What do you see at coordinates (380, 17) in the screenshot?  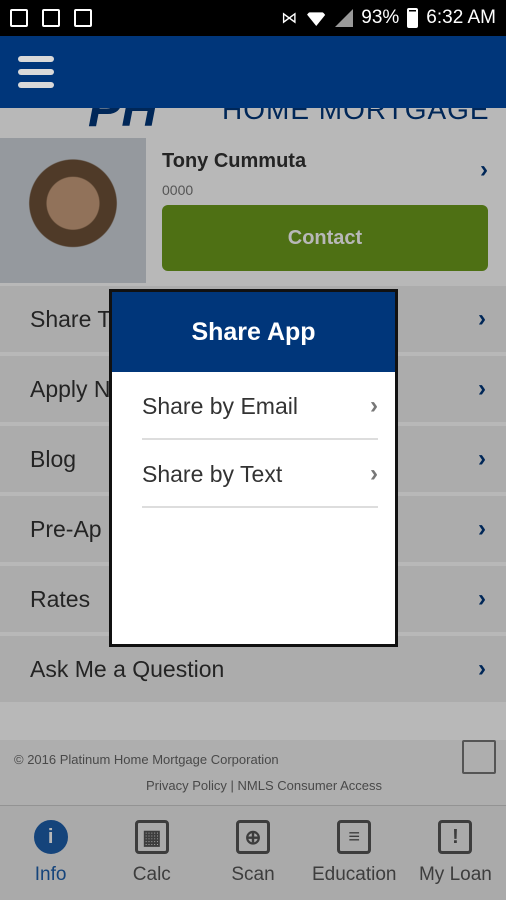 I see `battery-percent: 93%` at bounding box center [380, 17].